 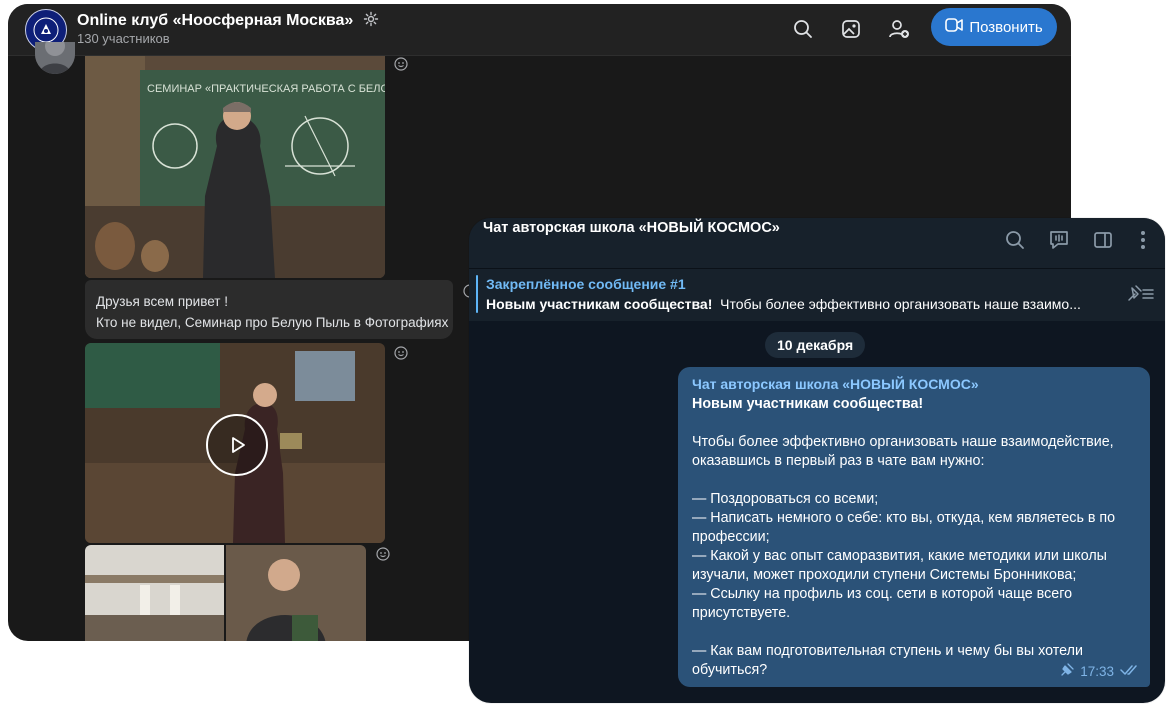 What do you see at coordinates (296, 593) in the screenshot?
I see `portrait-photo` at bounding box center [296, 593].